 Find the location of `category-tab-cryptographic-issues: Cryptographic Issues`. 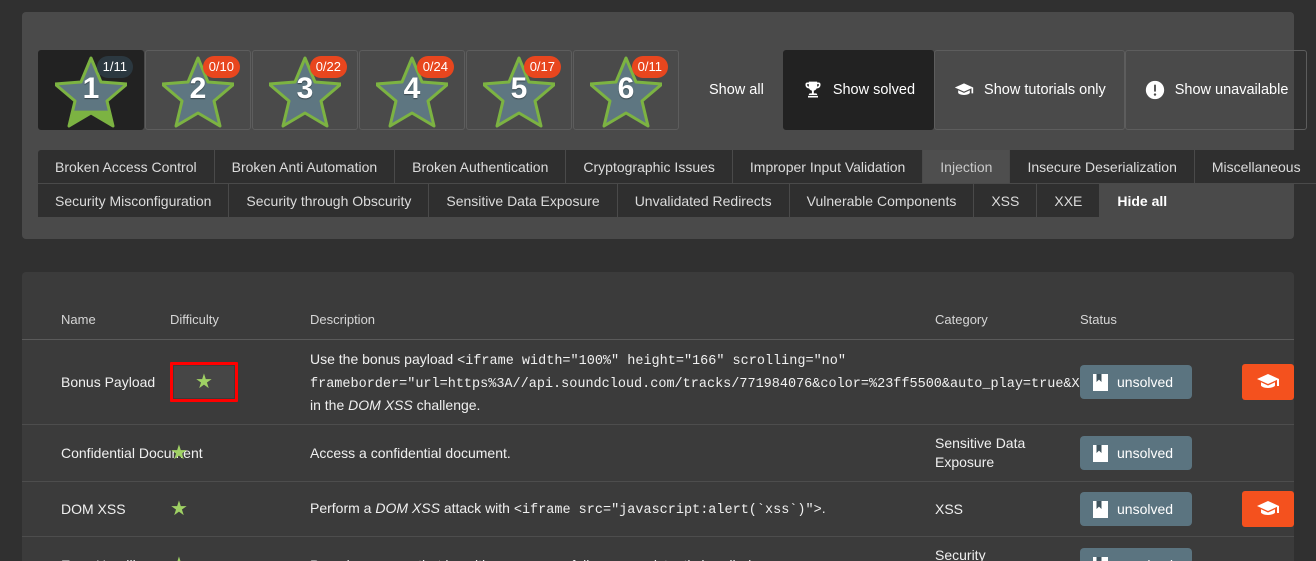

category-tab-cryptographic-issues: Cryptographic Issues is located at coordinates (649, 167).